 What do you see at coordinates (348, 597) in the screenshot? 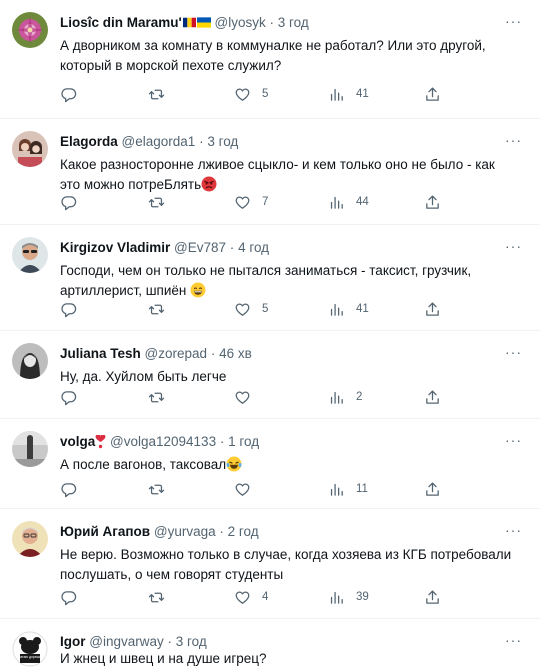
I see `views-button: 39` at bounding box center [348, 597].